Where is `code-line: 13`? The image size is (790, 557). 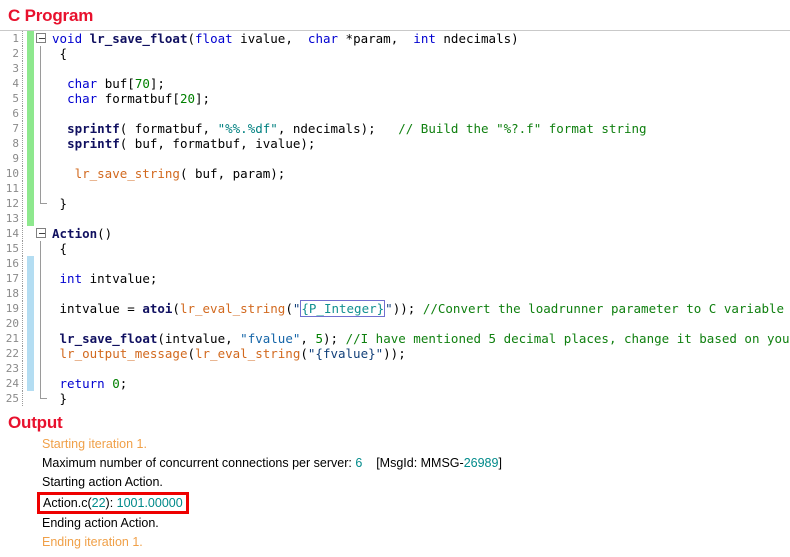 code-line: 13 is located at coordinates (395, 218).